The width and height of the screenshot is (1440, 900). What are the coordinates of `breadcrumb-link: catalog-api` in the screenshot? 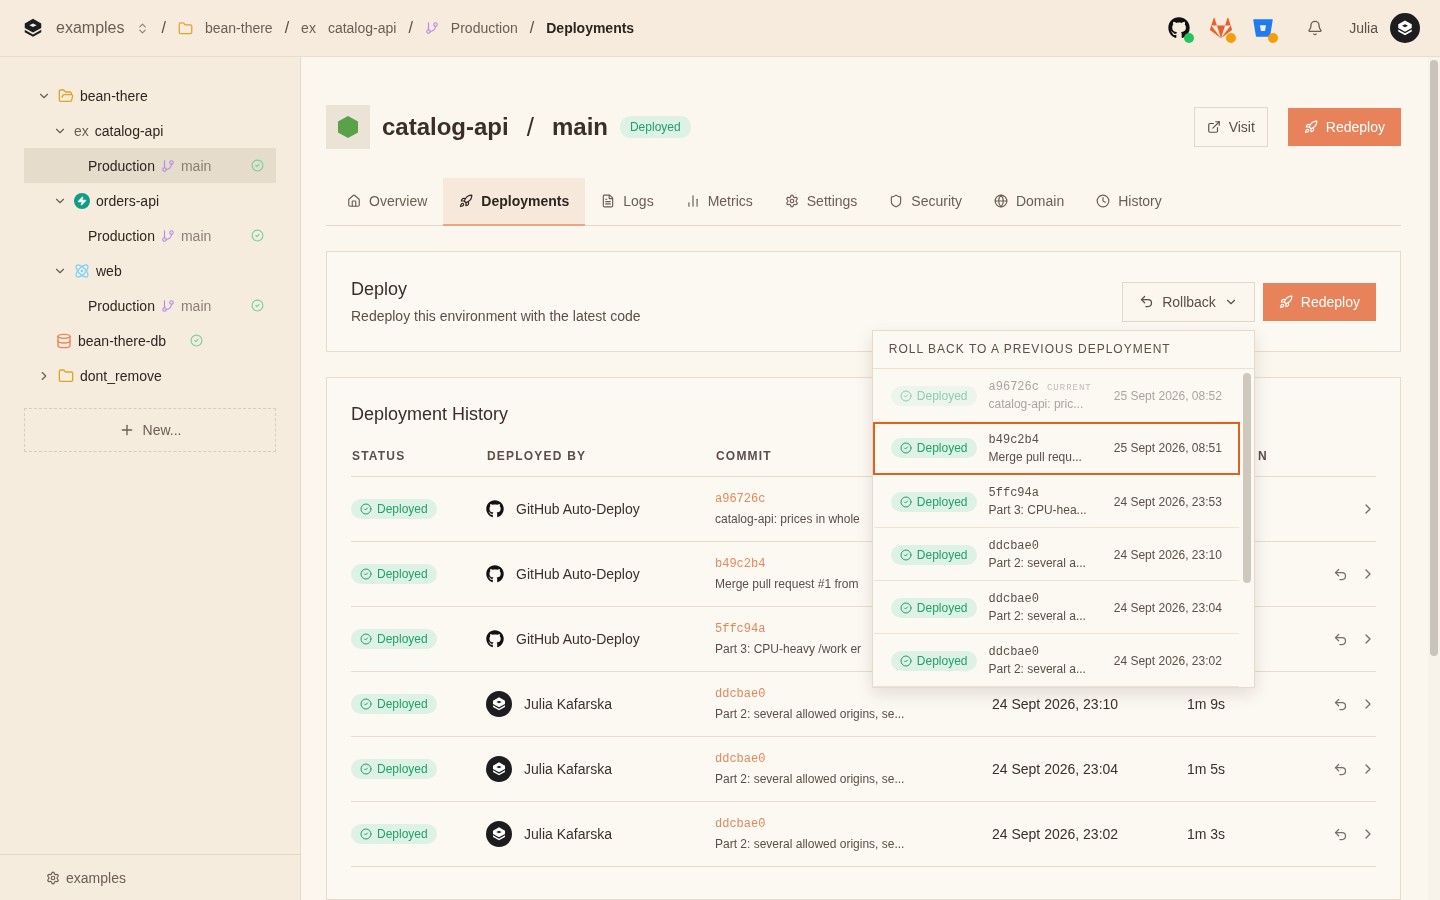 It's located at (362, 28).